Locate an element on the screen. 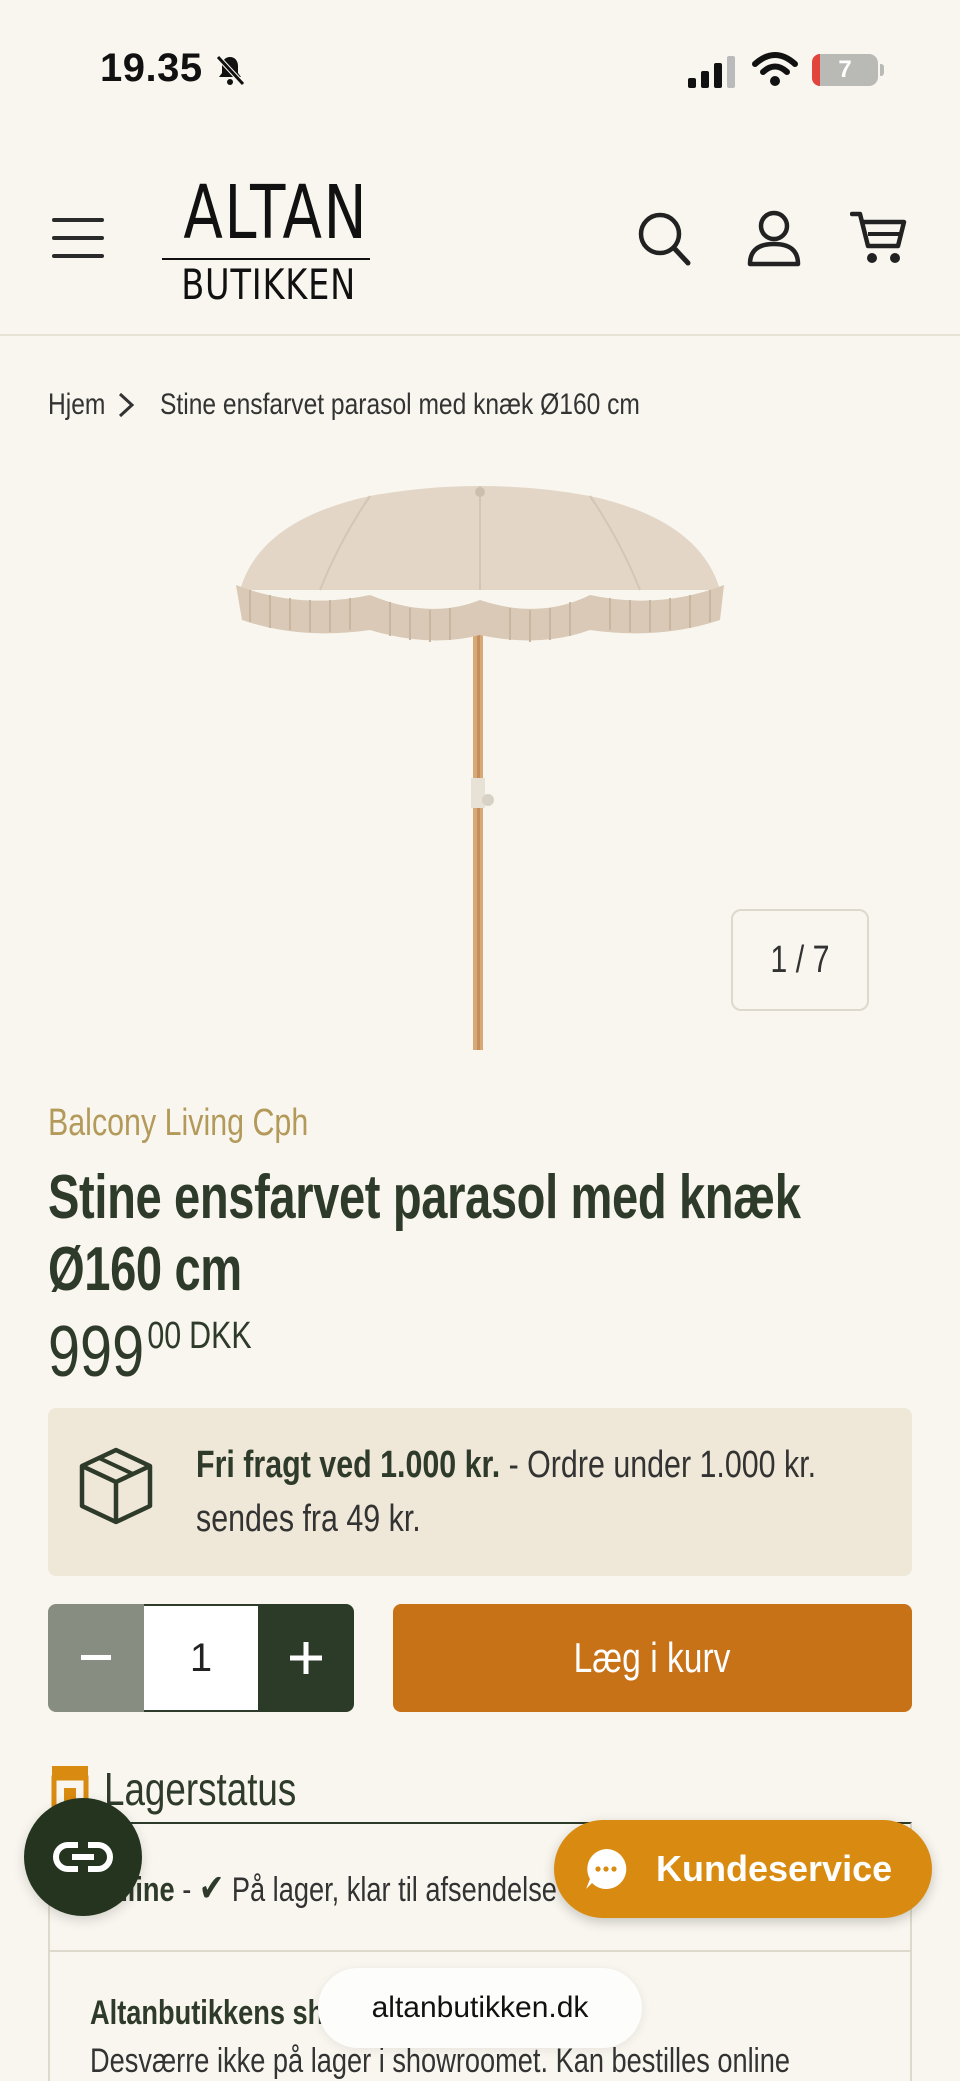 The image size is (960, 2081). price-cents: 00 is located at coordinates (164, 1336).